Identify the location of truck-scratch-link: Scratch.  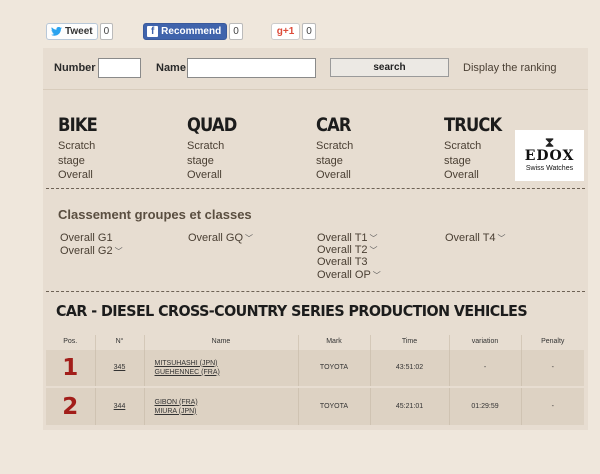
(477, 146).